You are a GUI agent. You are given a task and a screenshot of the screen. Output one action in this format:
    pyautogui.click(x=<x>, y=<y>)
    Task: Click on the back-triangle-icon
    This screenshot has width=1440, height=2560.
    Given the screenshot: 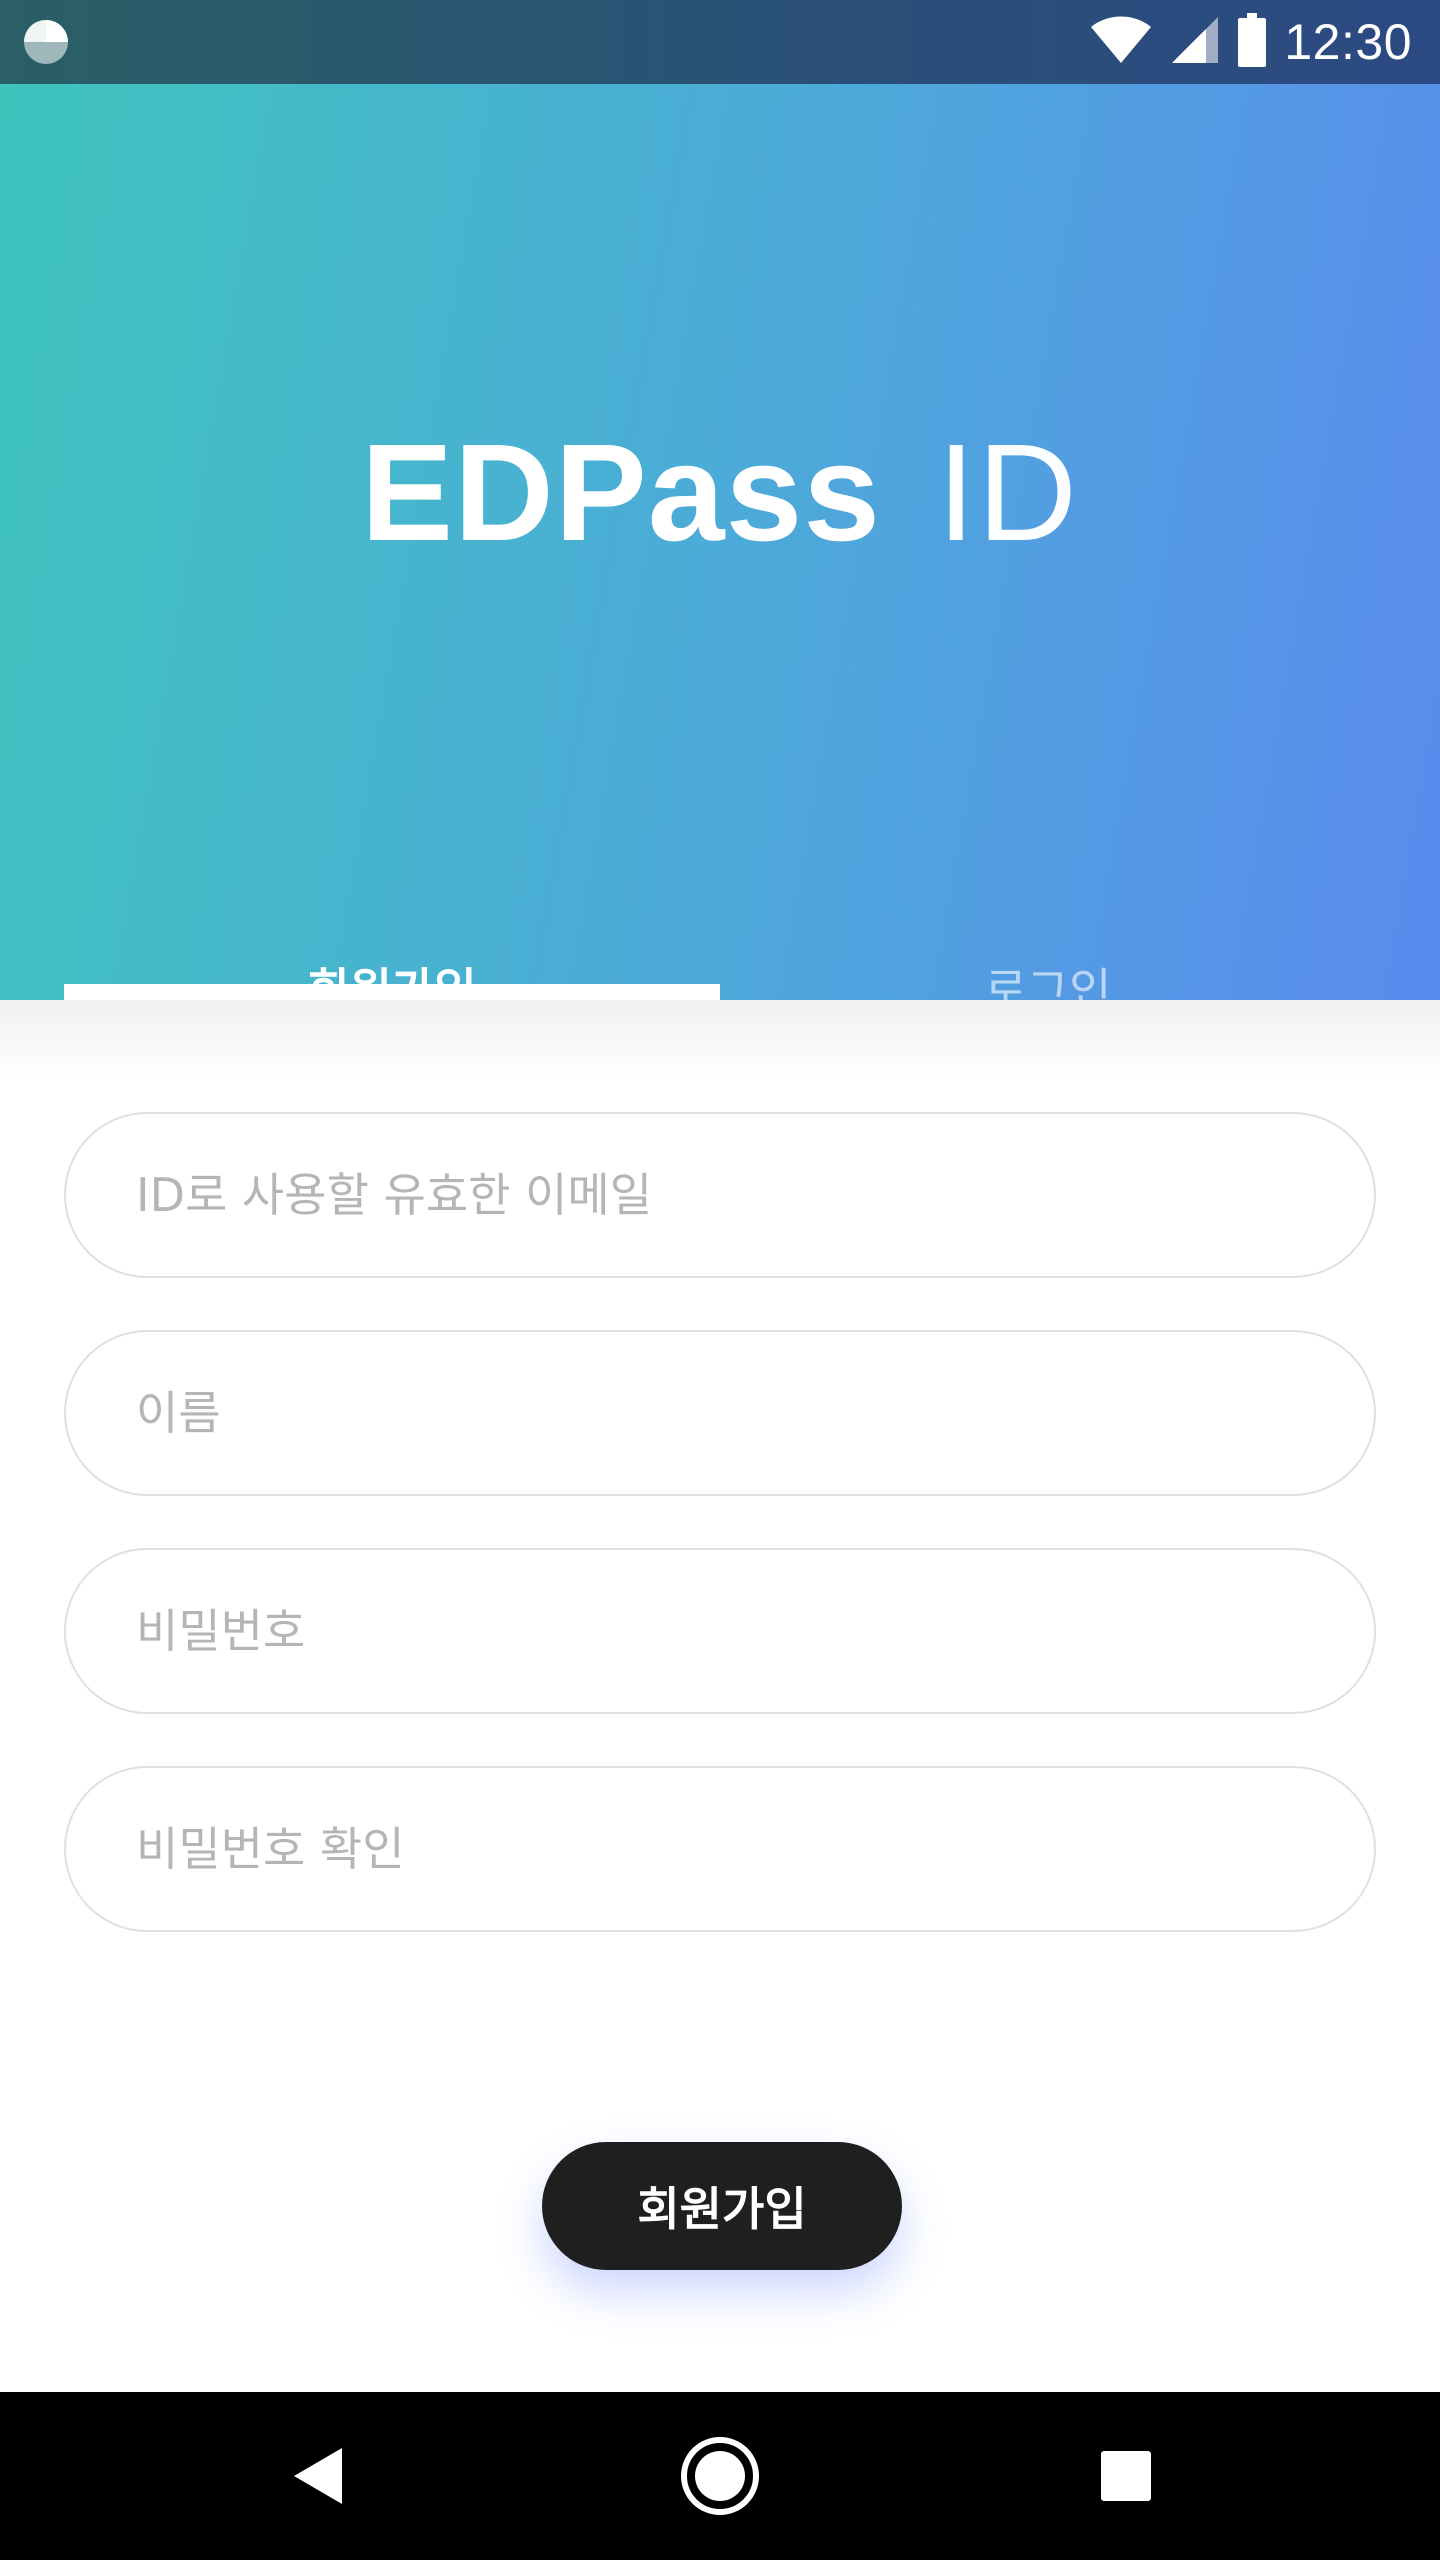 What is the action you would take?
    pyautogui.click(x=318, y=2476)
    